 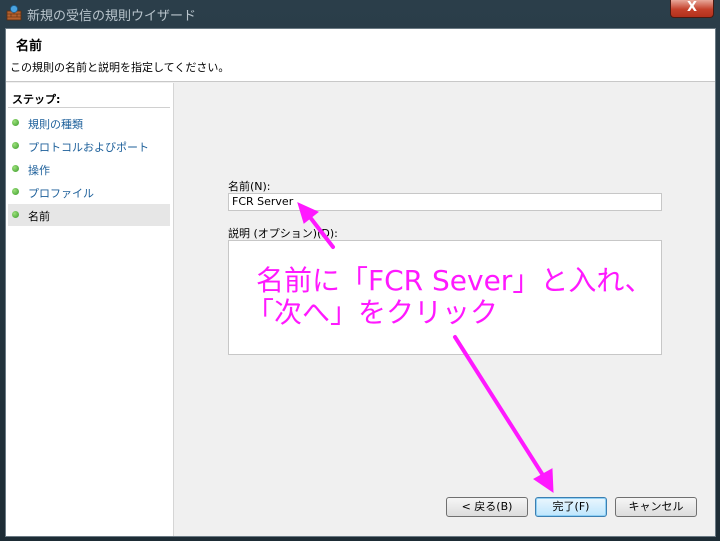 What do you see at coordinates (571, 507) in the screenshot?
I see `finish-button: 完了(F)` at bounding box center [571, 507].